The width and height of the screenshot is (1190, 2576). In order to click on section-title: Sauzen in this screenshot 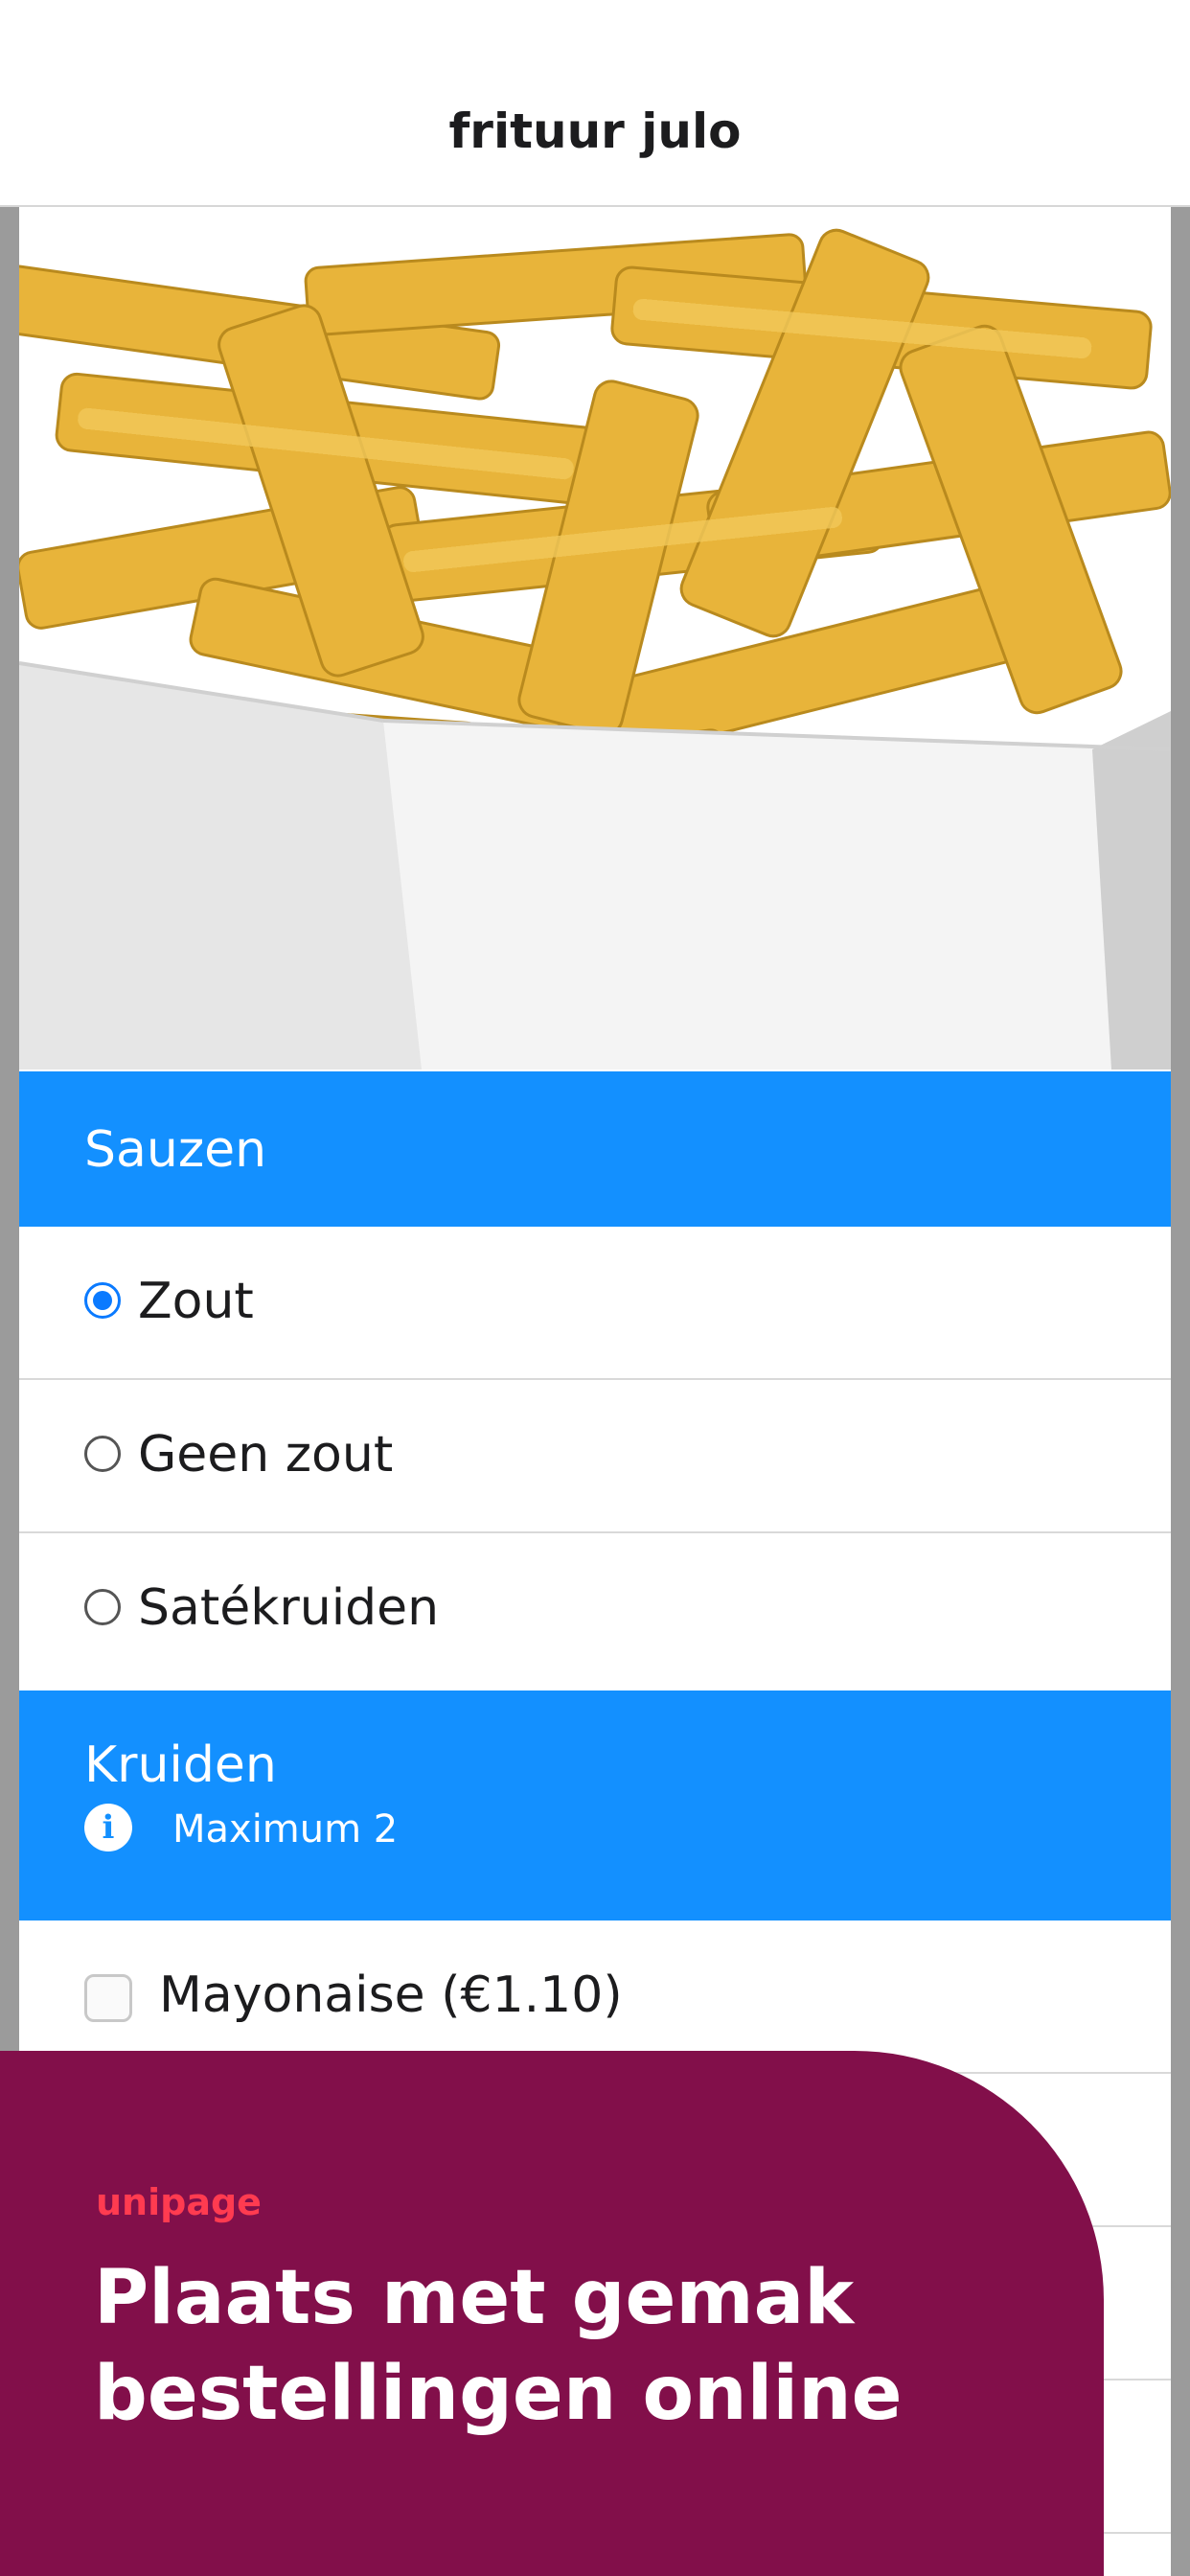, I will do `click(175, 1150)`.